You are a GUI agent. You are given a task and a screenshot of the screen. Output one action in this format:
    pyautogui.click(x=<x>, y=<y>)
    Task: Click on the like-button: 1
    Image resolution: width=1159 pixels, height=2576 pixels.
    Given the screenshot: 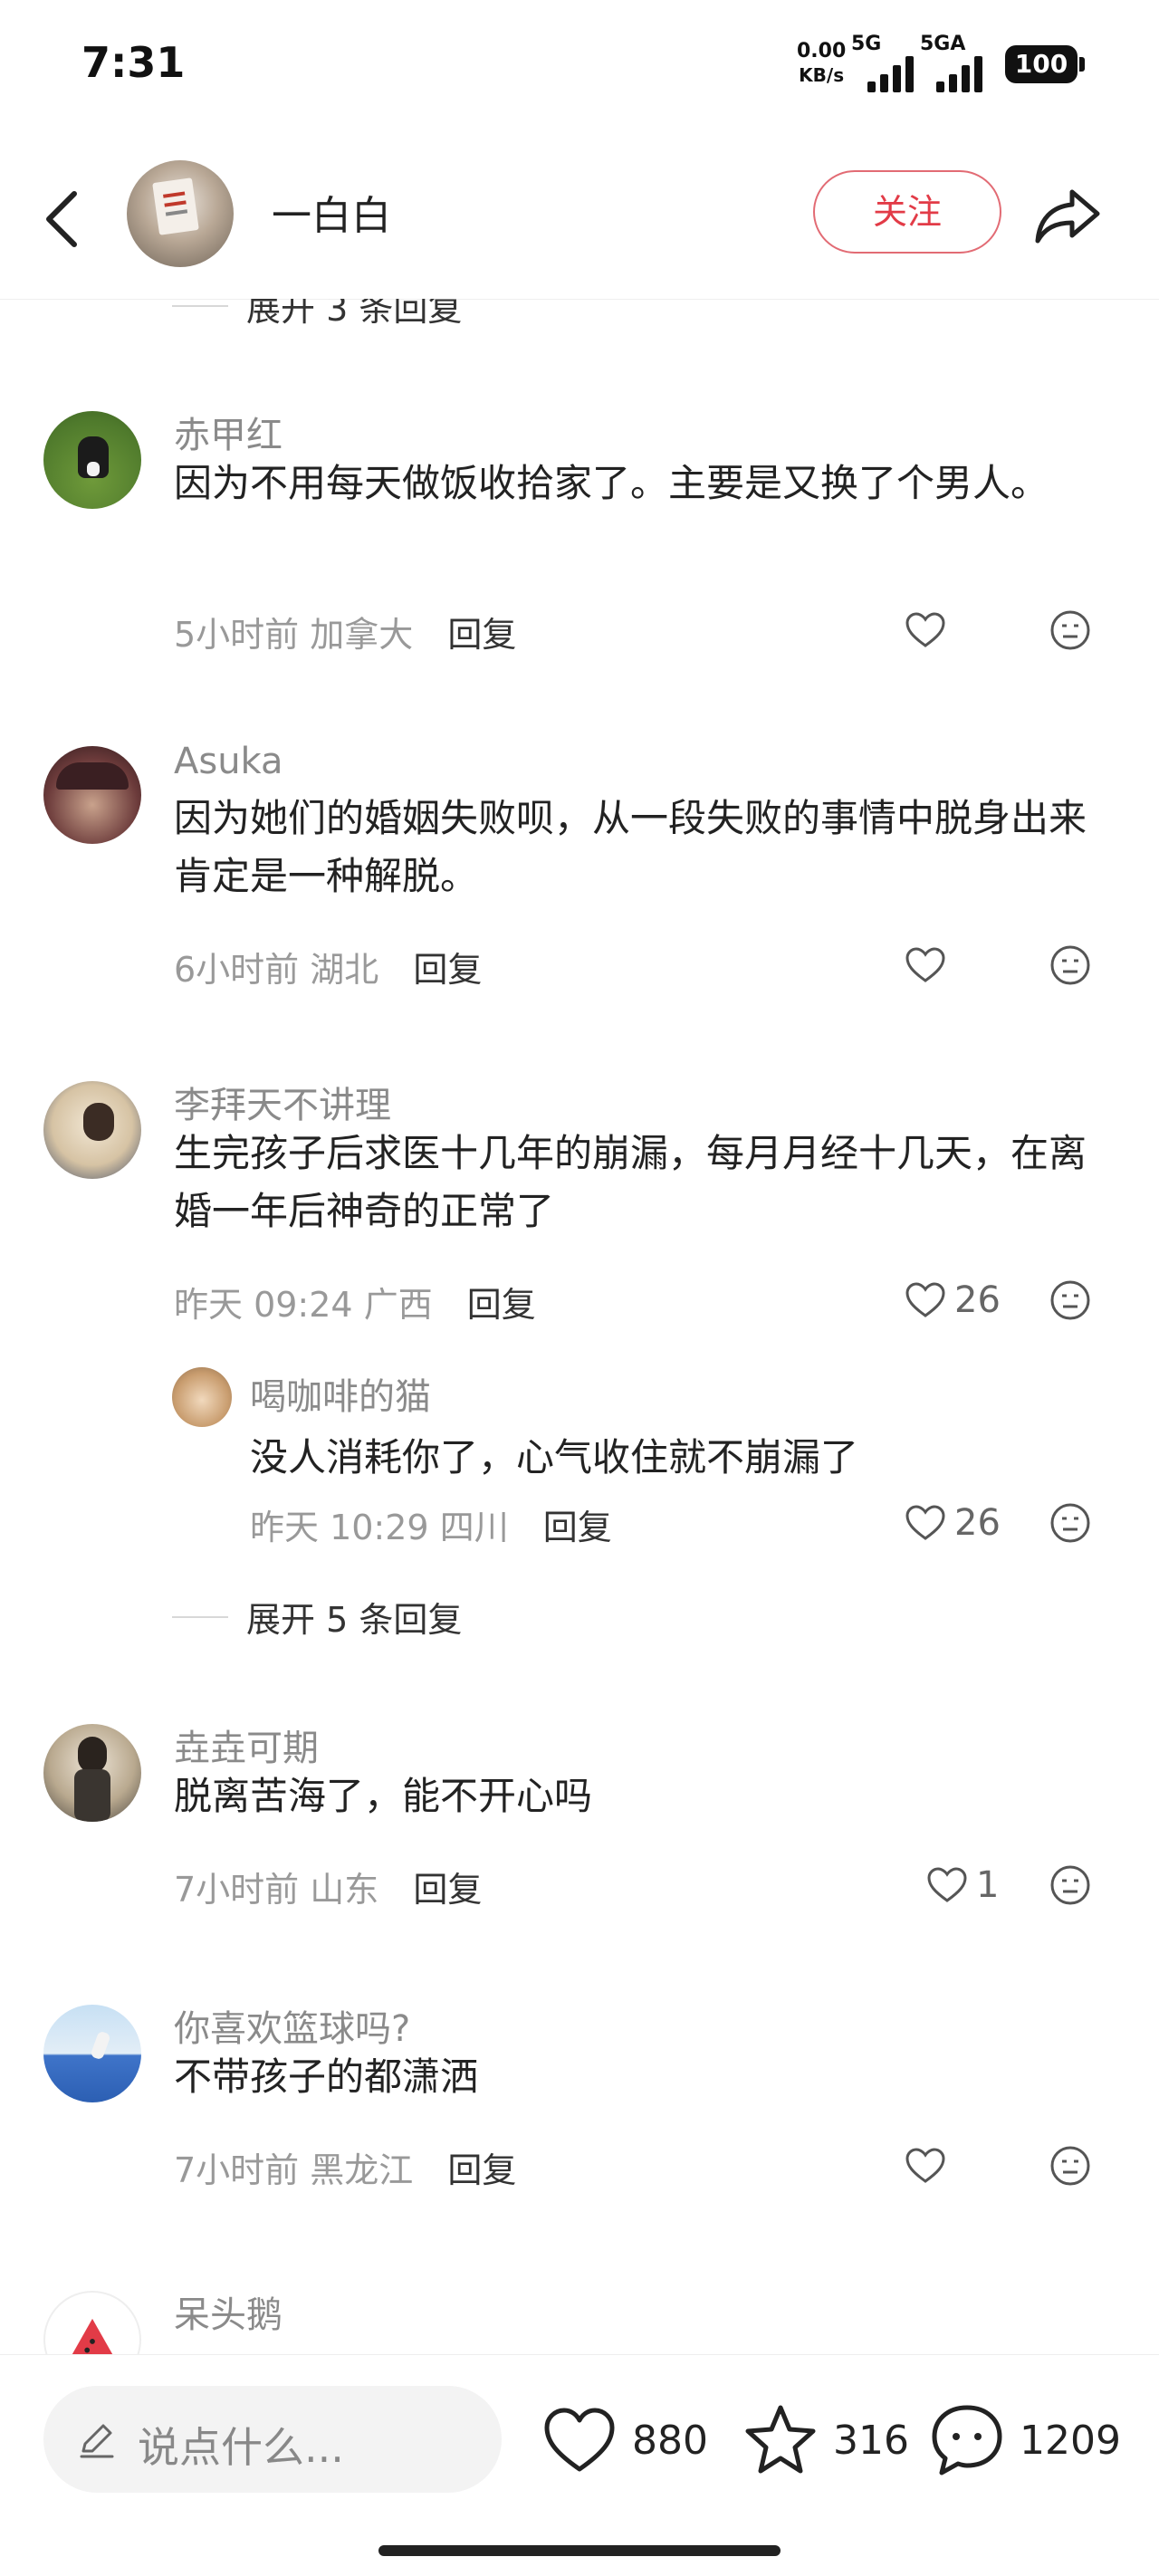 What is the action you would take?
    pyautogui.click(x=962, y=1885)
    